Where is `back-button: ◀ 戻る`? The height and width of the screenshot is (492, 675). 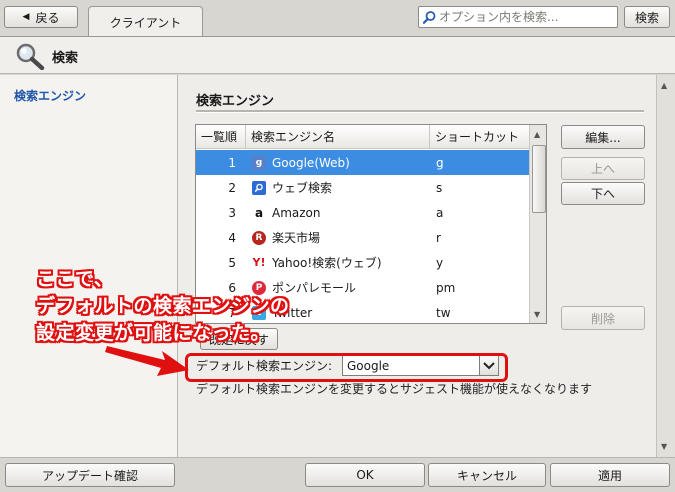
back-button: ◀ 戻る is located at coordinates (41, 17).